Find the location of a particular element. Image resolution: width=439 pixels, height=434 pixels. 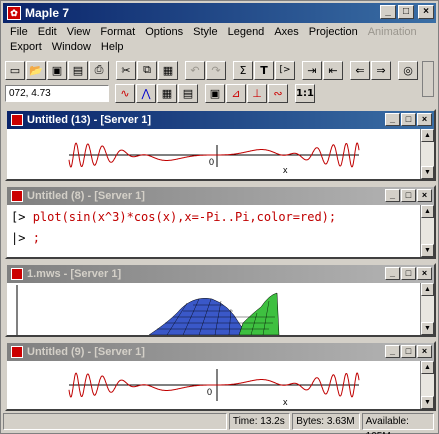

window-13-scrollbar: ▲ ▼ is located at coordinates (427, 154).